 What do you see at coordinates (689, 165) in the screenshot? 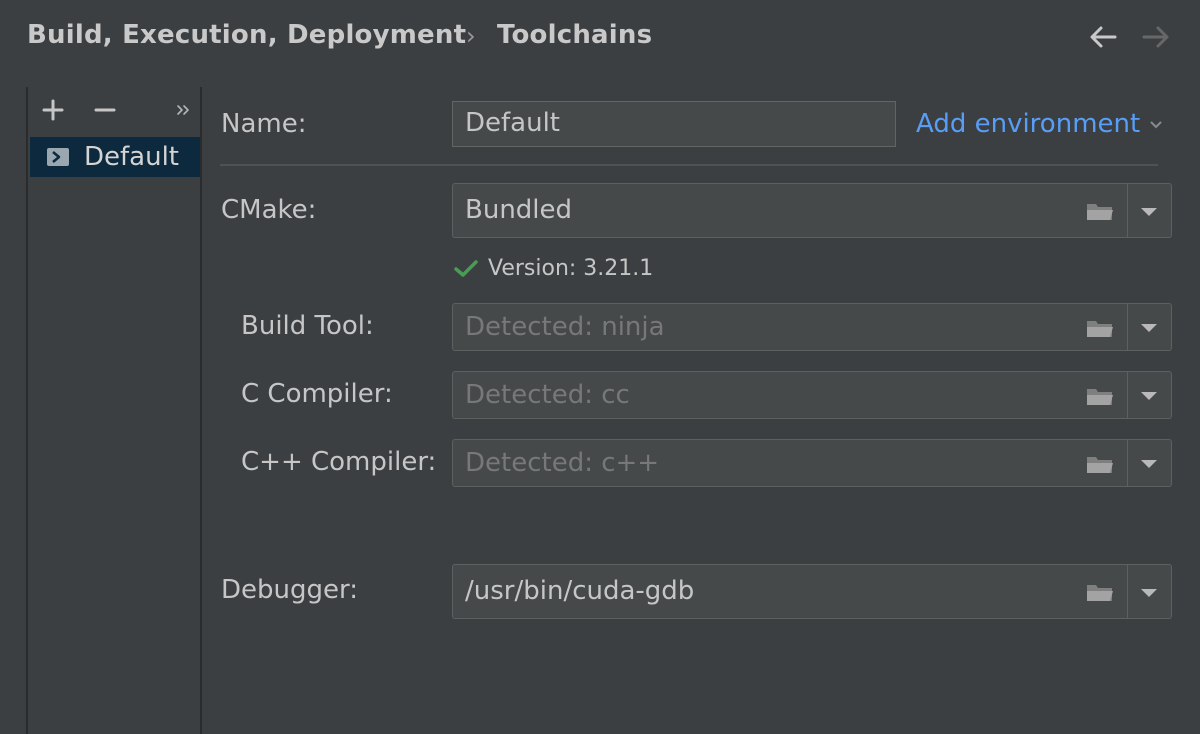
I see `section-divider` at bounding box center [689, 165].